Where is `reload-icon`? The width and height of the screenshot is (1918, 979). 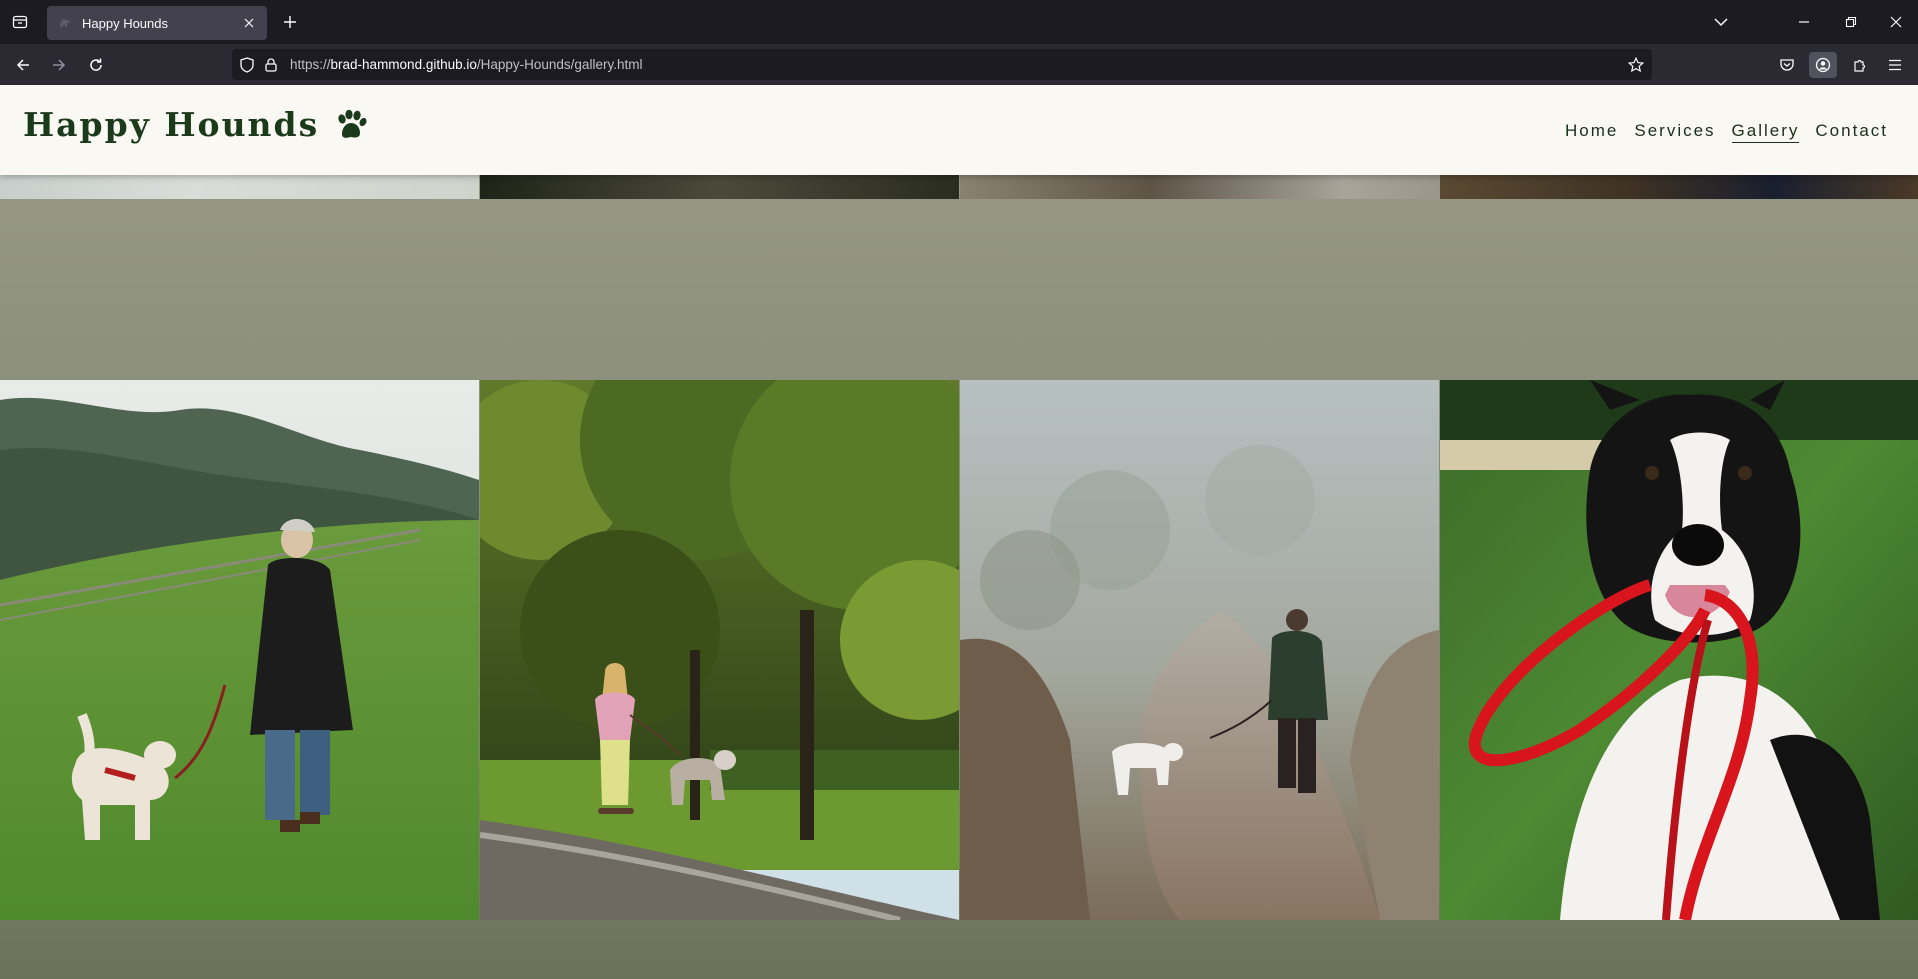
reload-icon is located at coordinates (96, 65).